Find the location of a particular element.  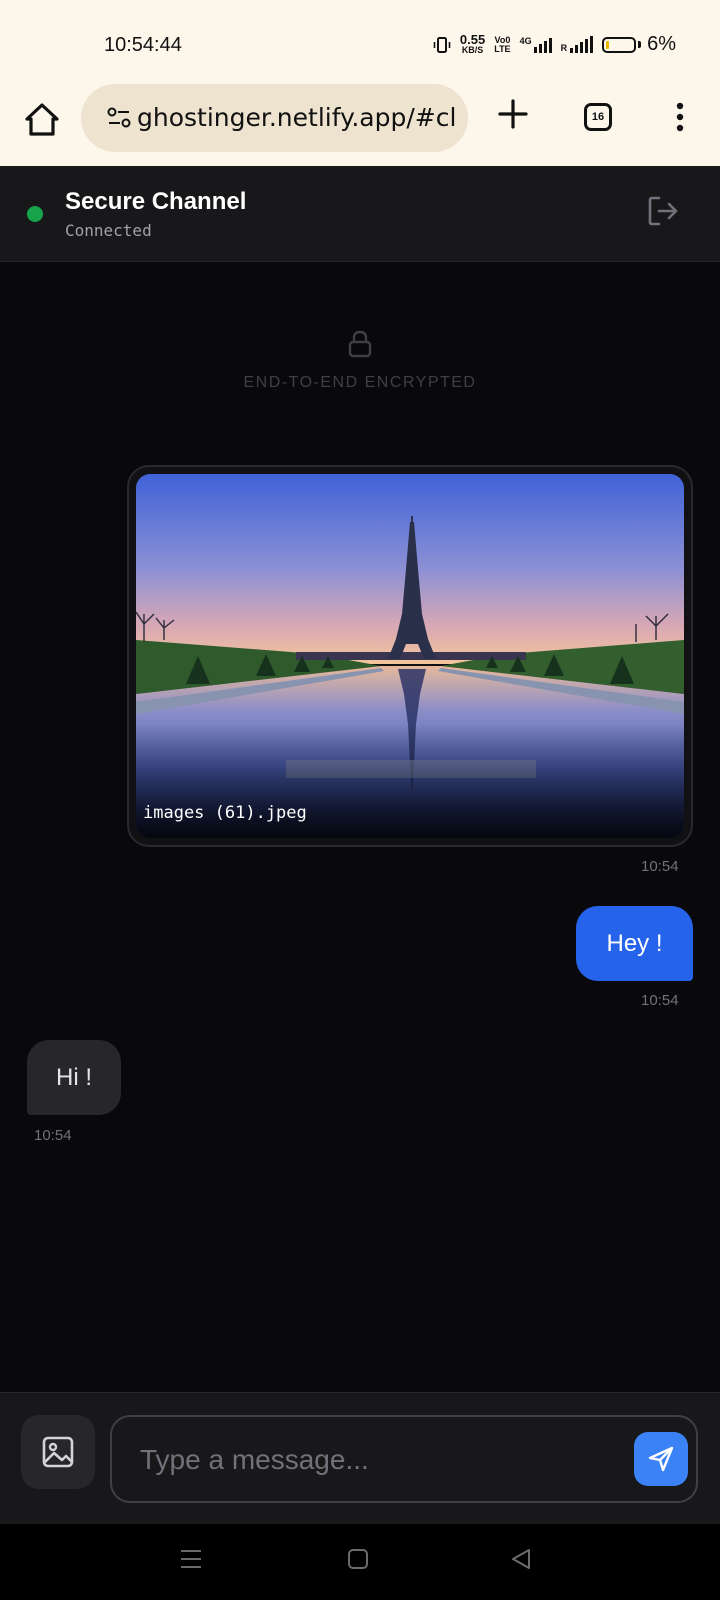

system-navigation-bar is located at coordinates (360, 1562).